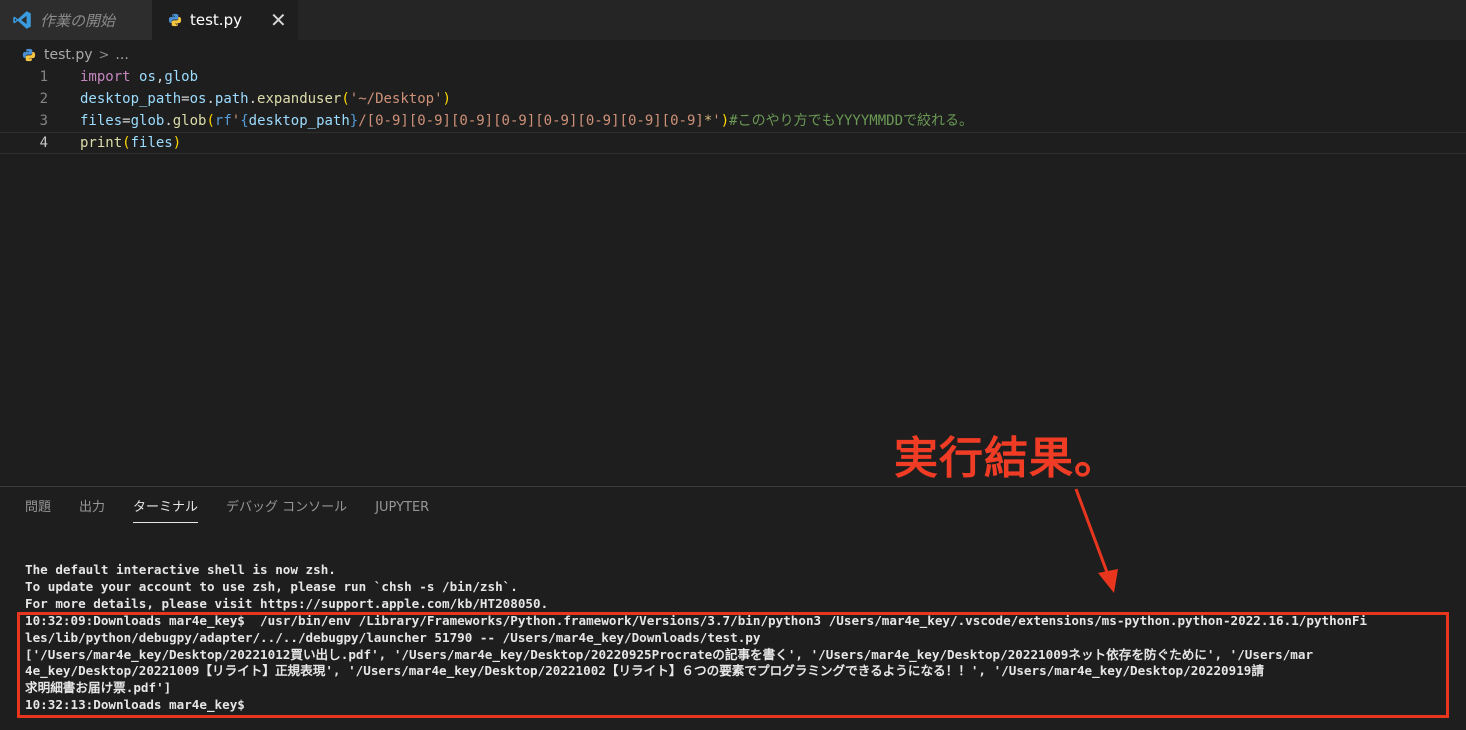  I want to click on breadcrumb-file: test.py, so click(68, 55).